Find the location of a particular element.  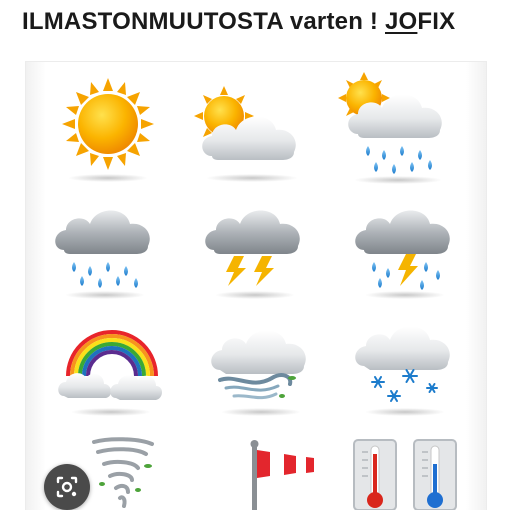

sun-cloud-rain-icon is located at coordinates (390, 128).